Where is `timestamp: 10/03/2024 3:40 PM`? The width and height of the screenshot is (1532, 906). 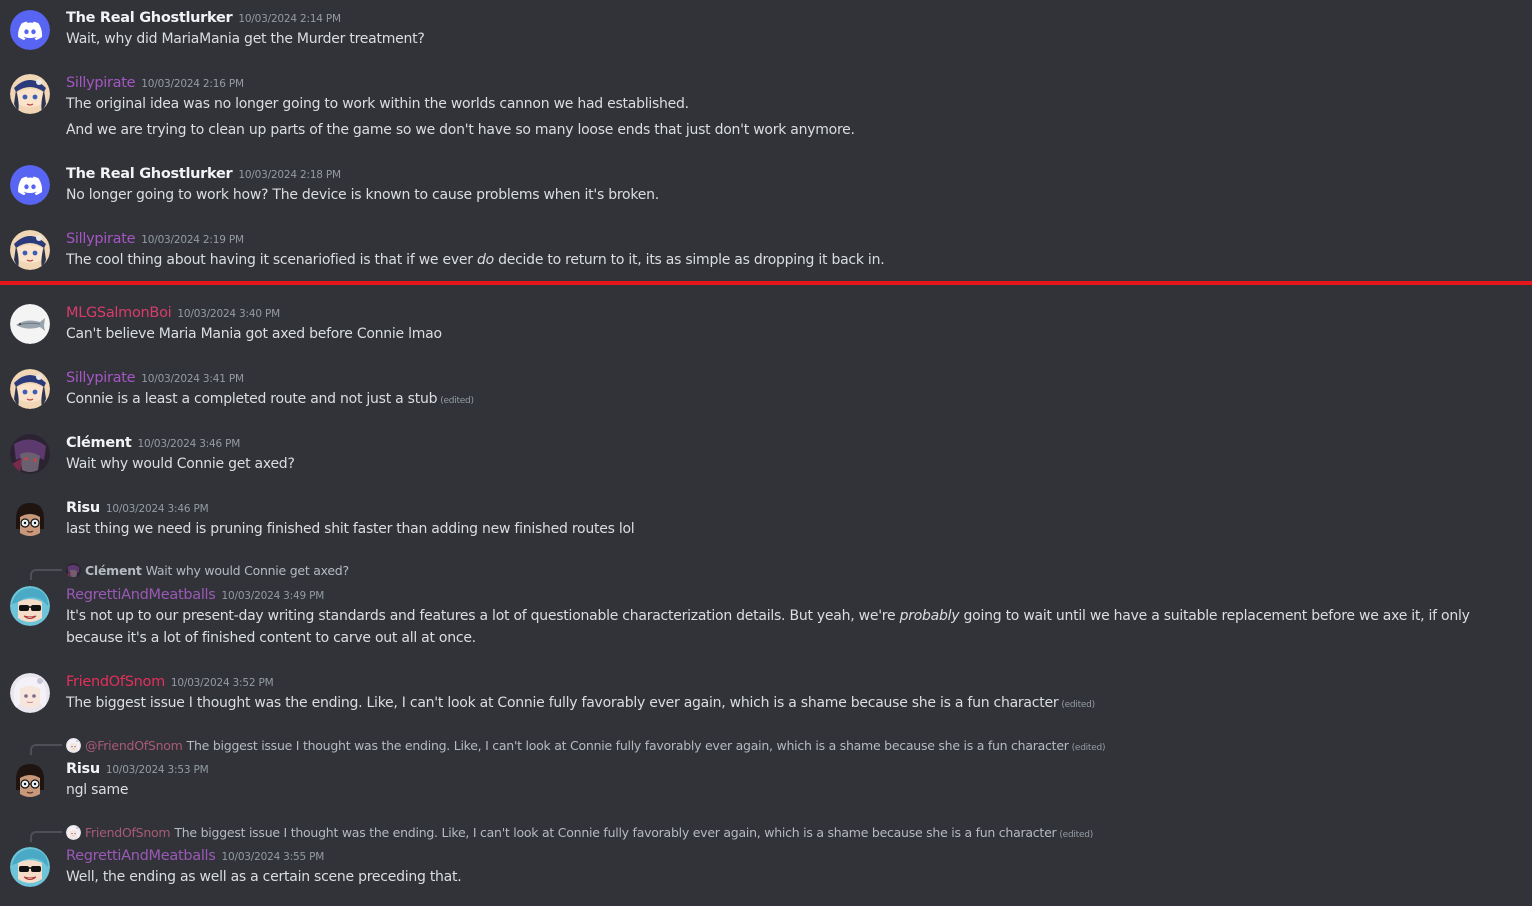 timestamp: 10/03/2024 3:40 PM is located at coordinates (228, 314).